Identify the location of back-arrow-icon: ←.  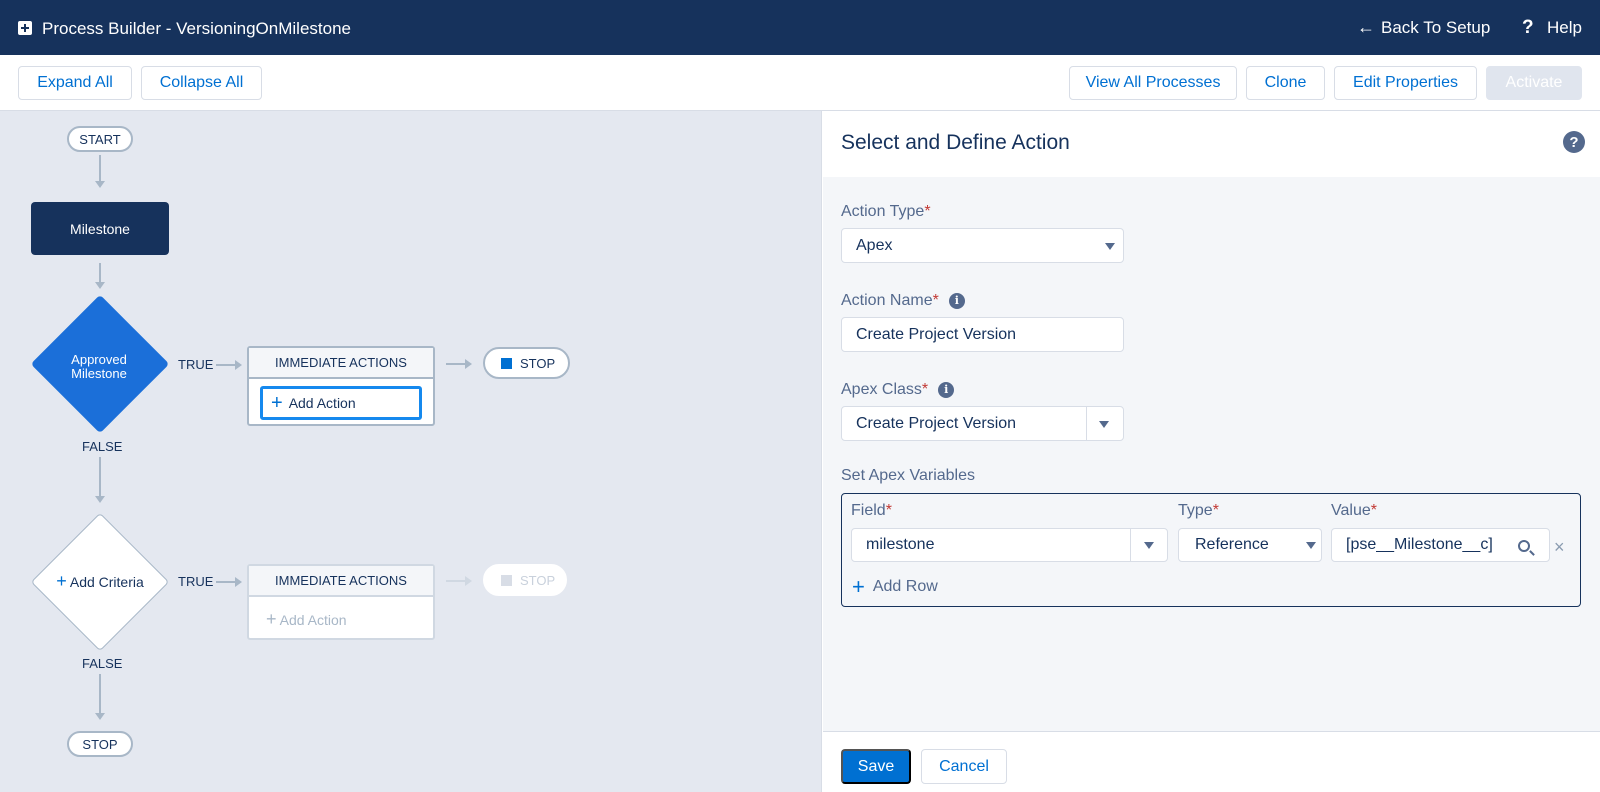
(1366, 27).